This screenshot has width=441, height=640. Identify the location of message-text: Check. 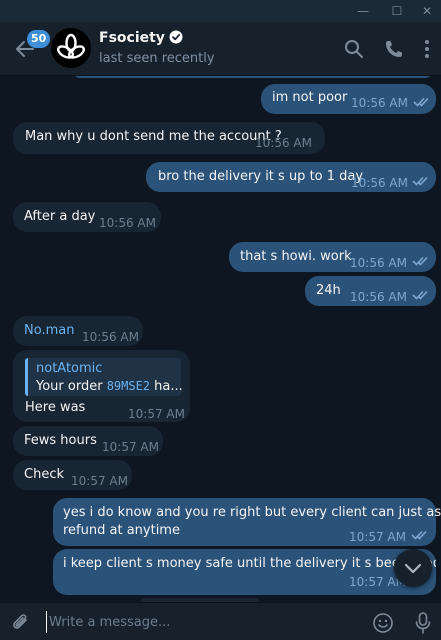
(44, 474).